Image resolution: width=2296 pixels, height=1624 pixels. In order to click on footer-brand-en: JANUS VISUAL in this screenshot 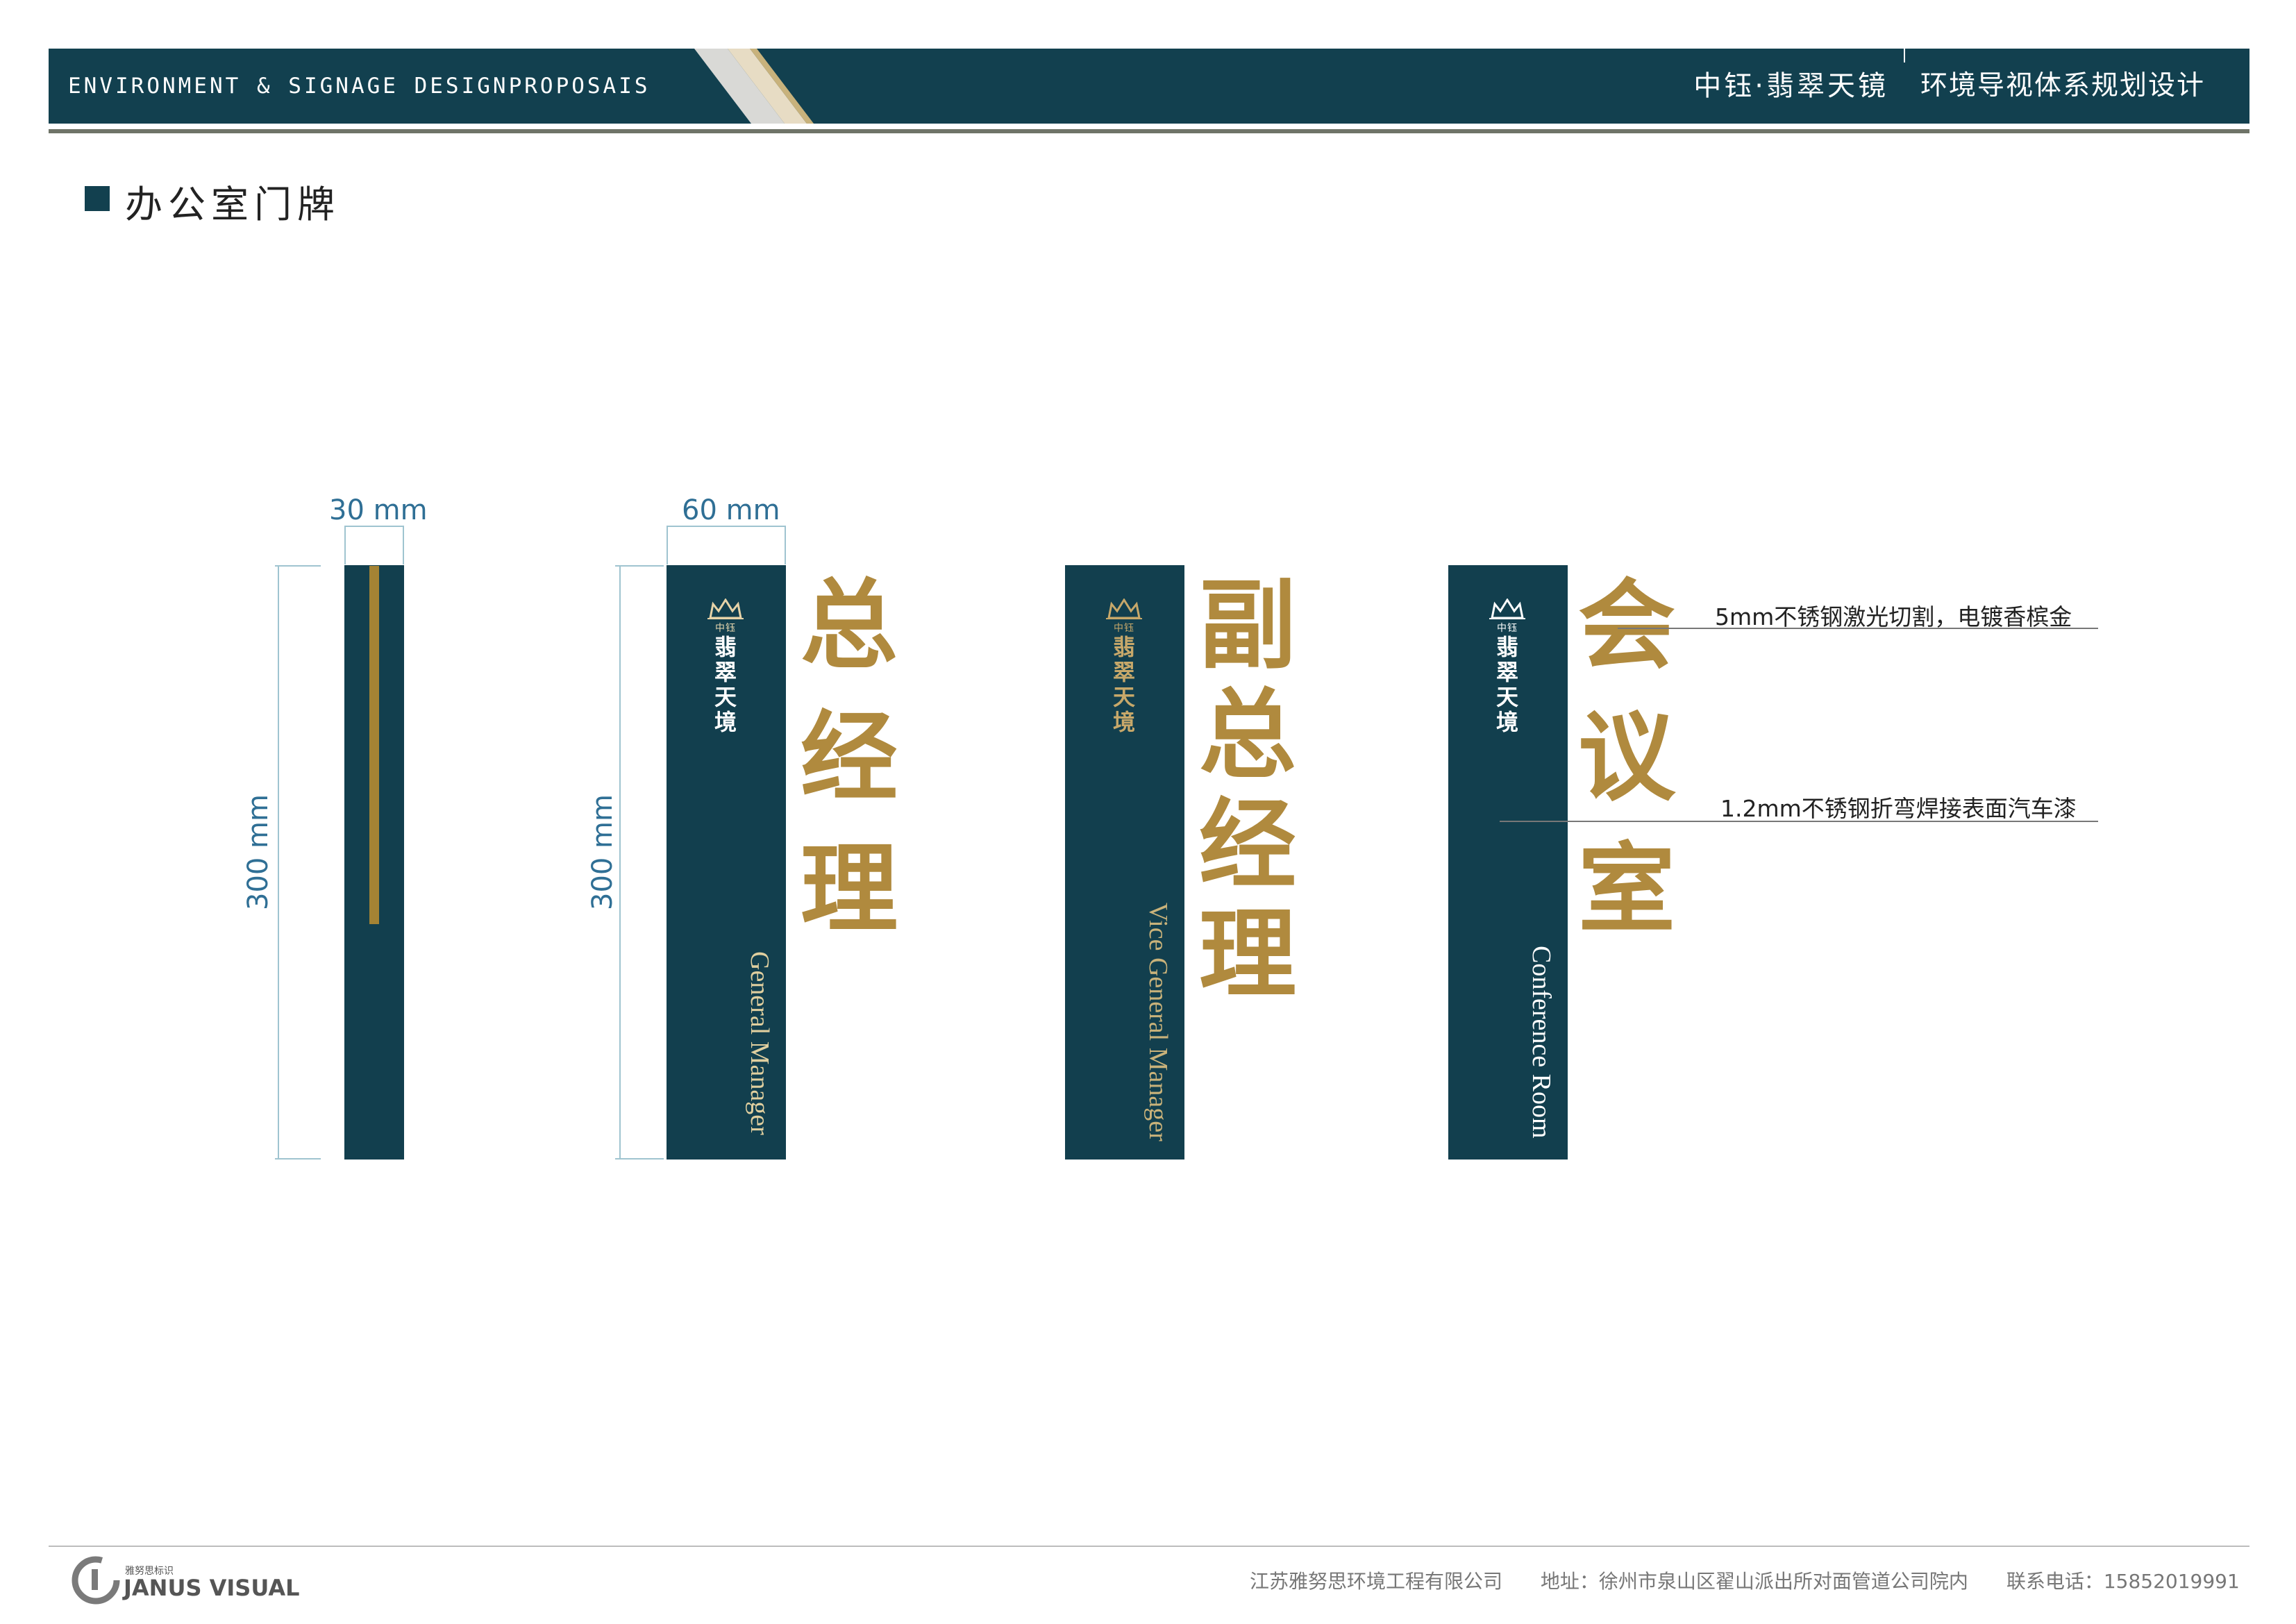, I will do `click(212, 1588)`.